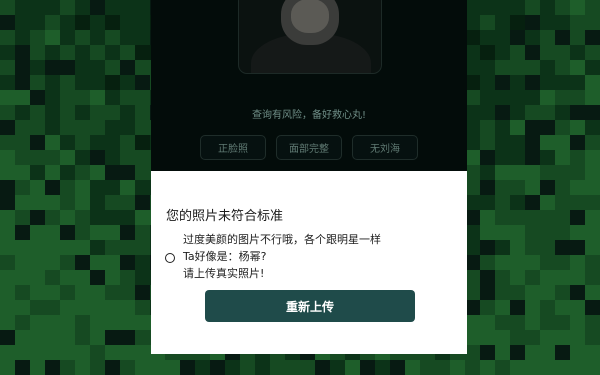  I want to click on reupload-button: 重新上传, so click(310, 306).